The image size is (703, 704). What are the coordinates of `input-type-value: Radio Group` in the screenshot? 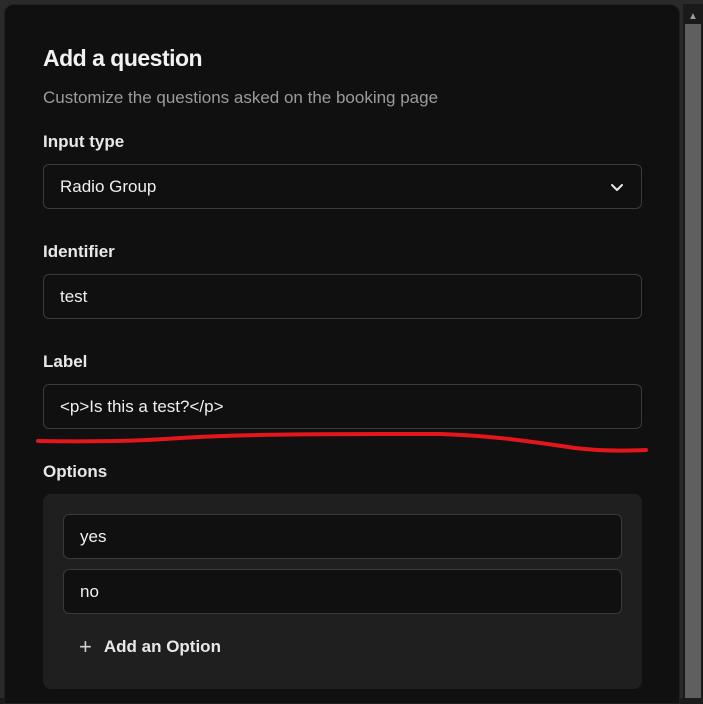 It's located at (108, 186).